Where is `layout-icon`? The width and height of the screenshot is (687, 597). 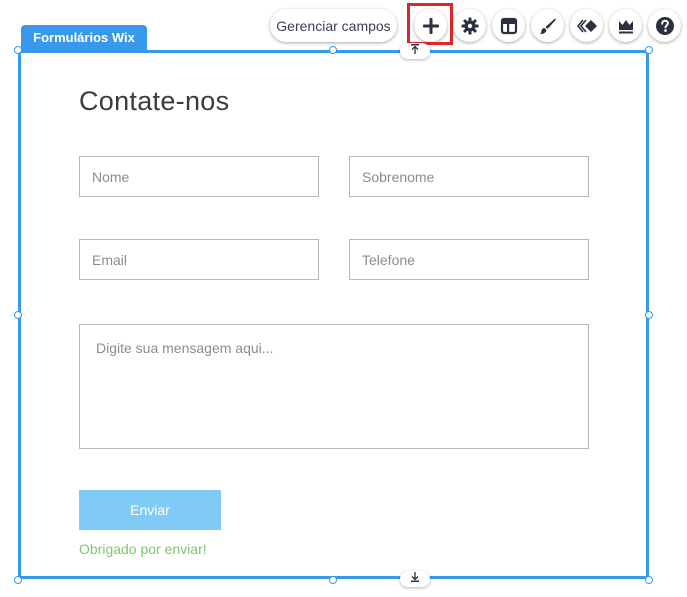
layout-icon is located at coordinates (509, 26).